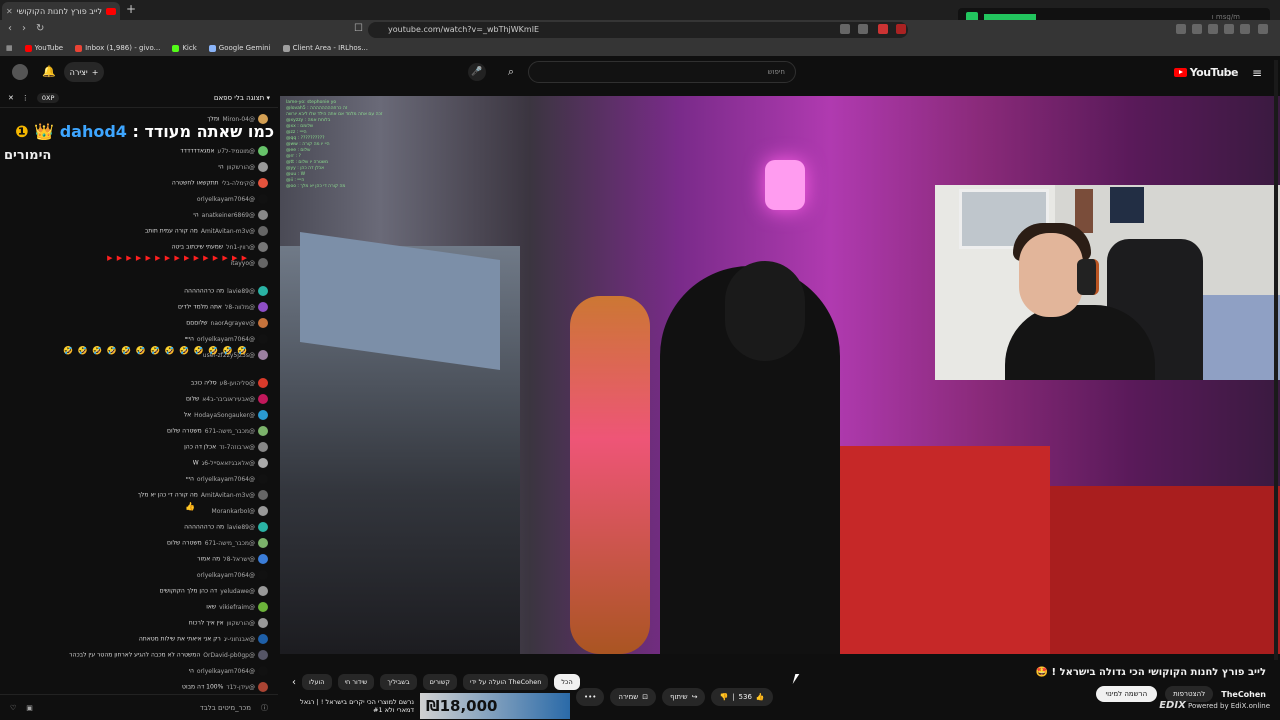  I want to click on reload-icon: ↻, so click(40, 28).